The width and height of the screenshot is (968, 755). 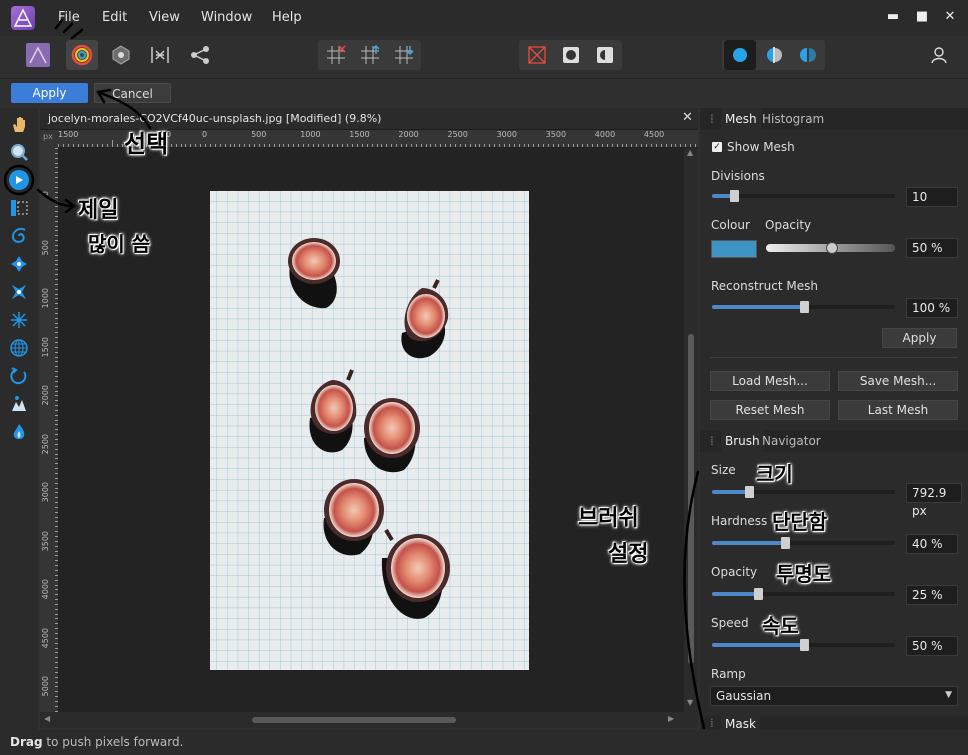 What do you see at coordinates (690, 152) in the screenshot?
I see `scroll-up-icon: ▲` at bounding box center [690, 152].